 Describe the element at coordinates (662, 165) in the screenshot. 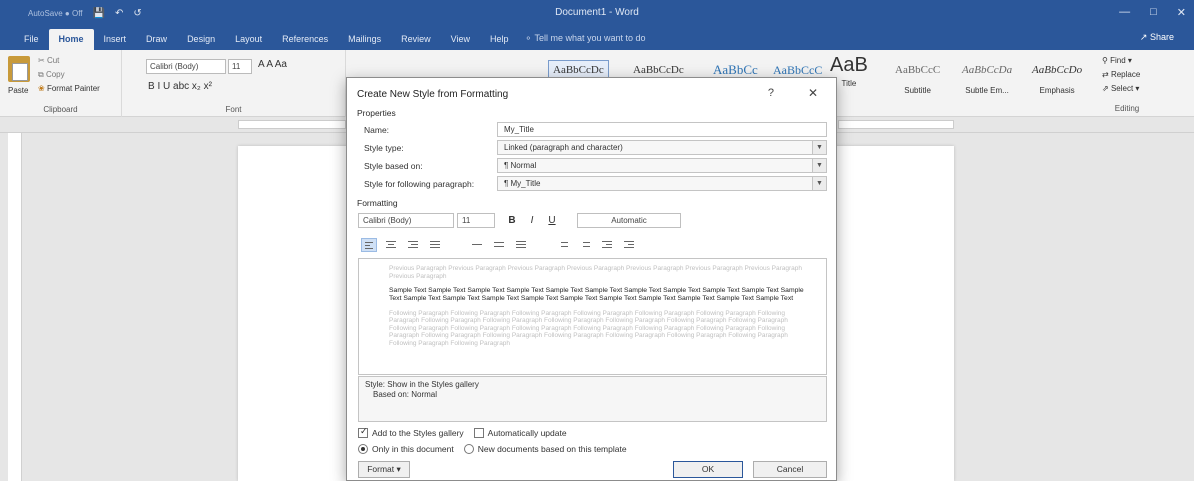

I see `style-based-on-select: ¶ Normal ▼` at that location.